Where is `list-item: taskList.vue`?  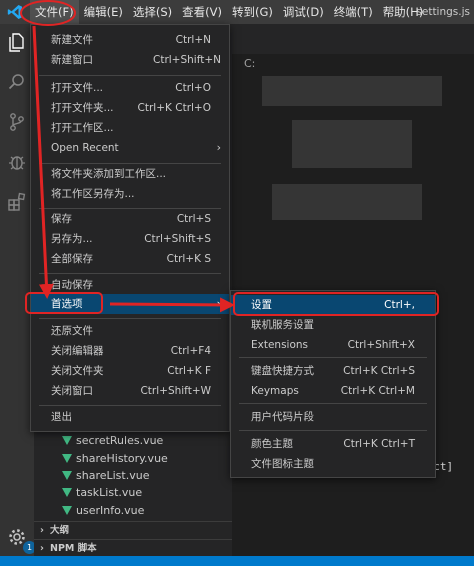 list-item: taskList.vue is located at coordinates (102, 492).